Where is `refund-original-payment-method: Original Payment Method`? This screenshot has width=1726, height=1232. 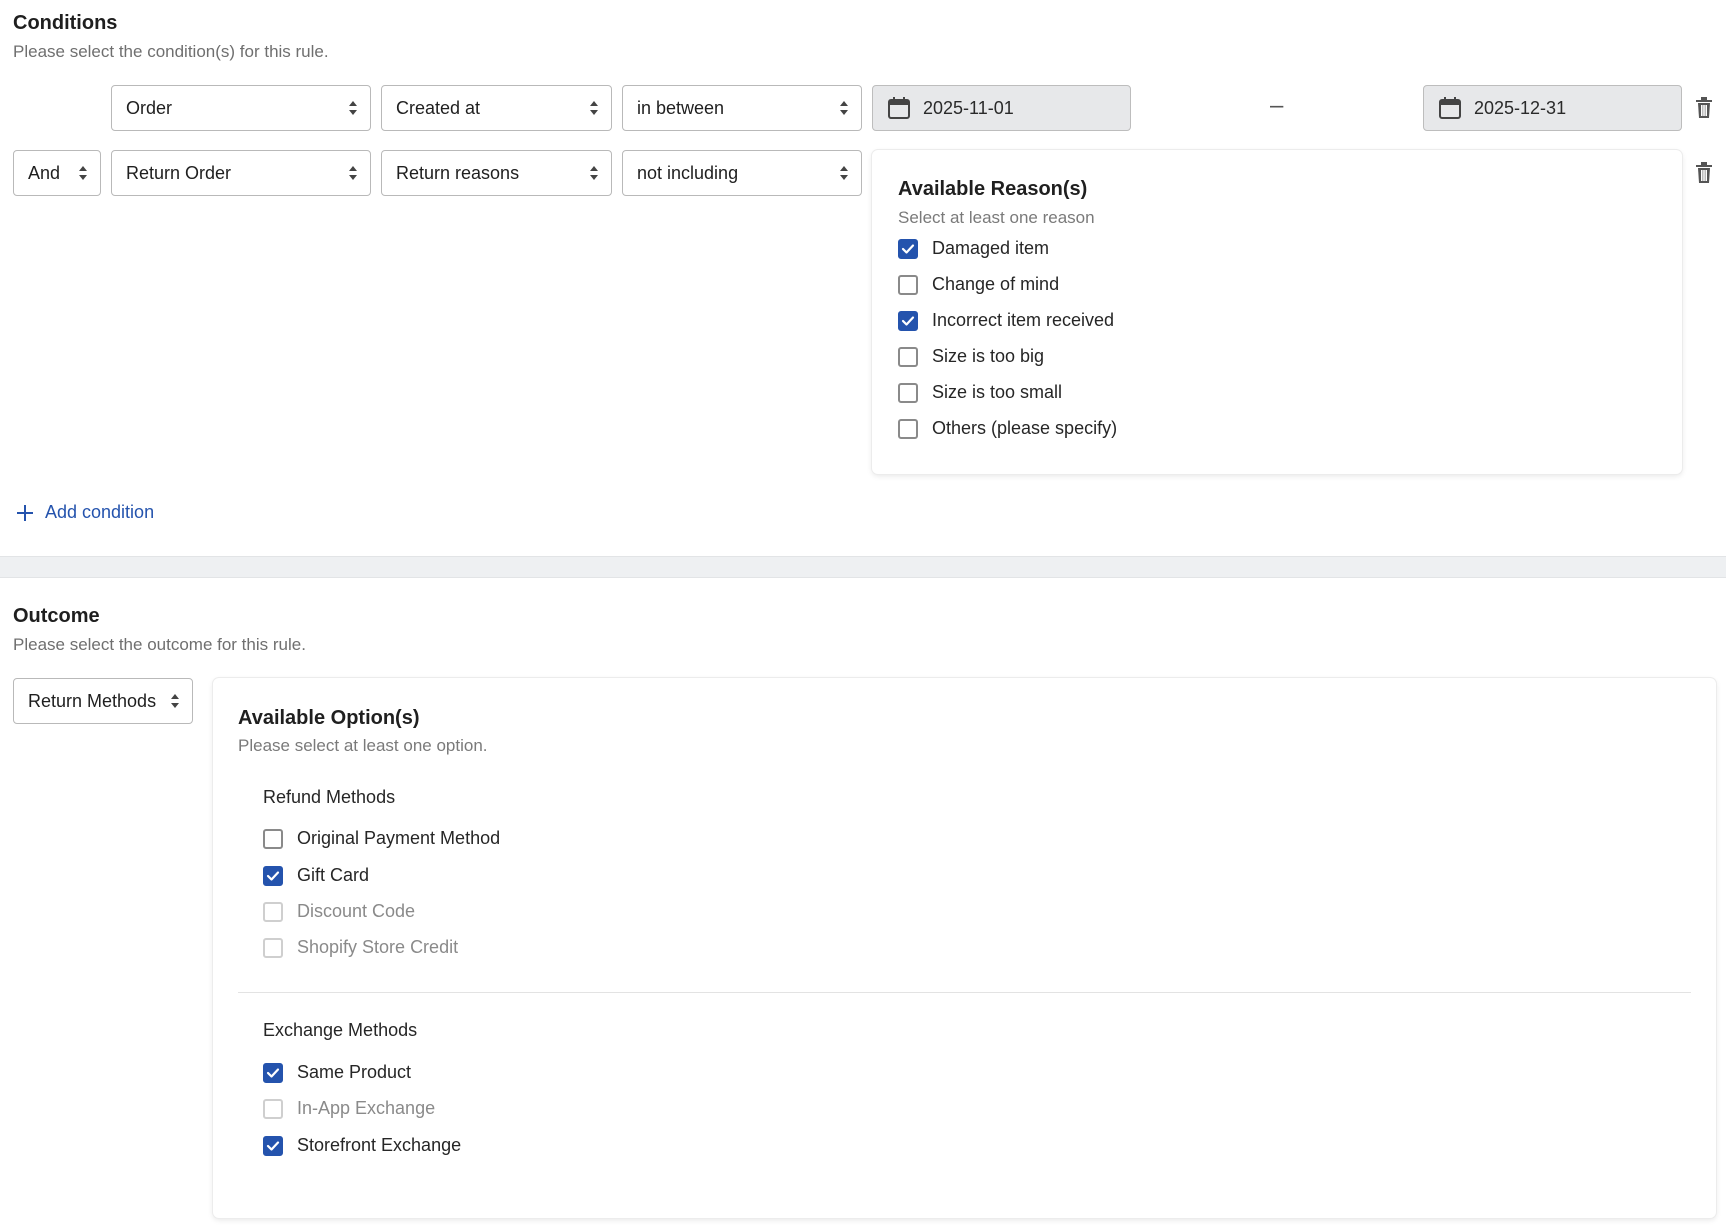
refund-original-payment-method: Original Payment Method is located at coordinates (381, 838).